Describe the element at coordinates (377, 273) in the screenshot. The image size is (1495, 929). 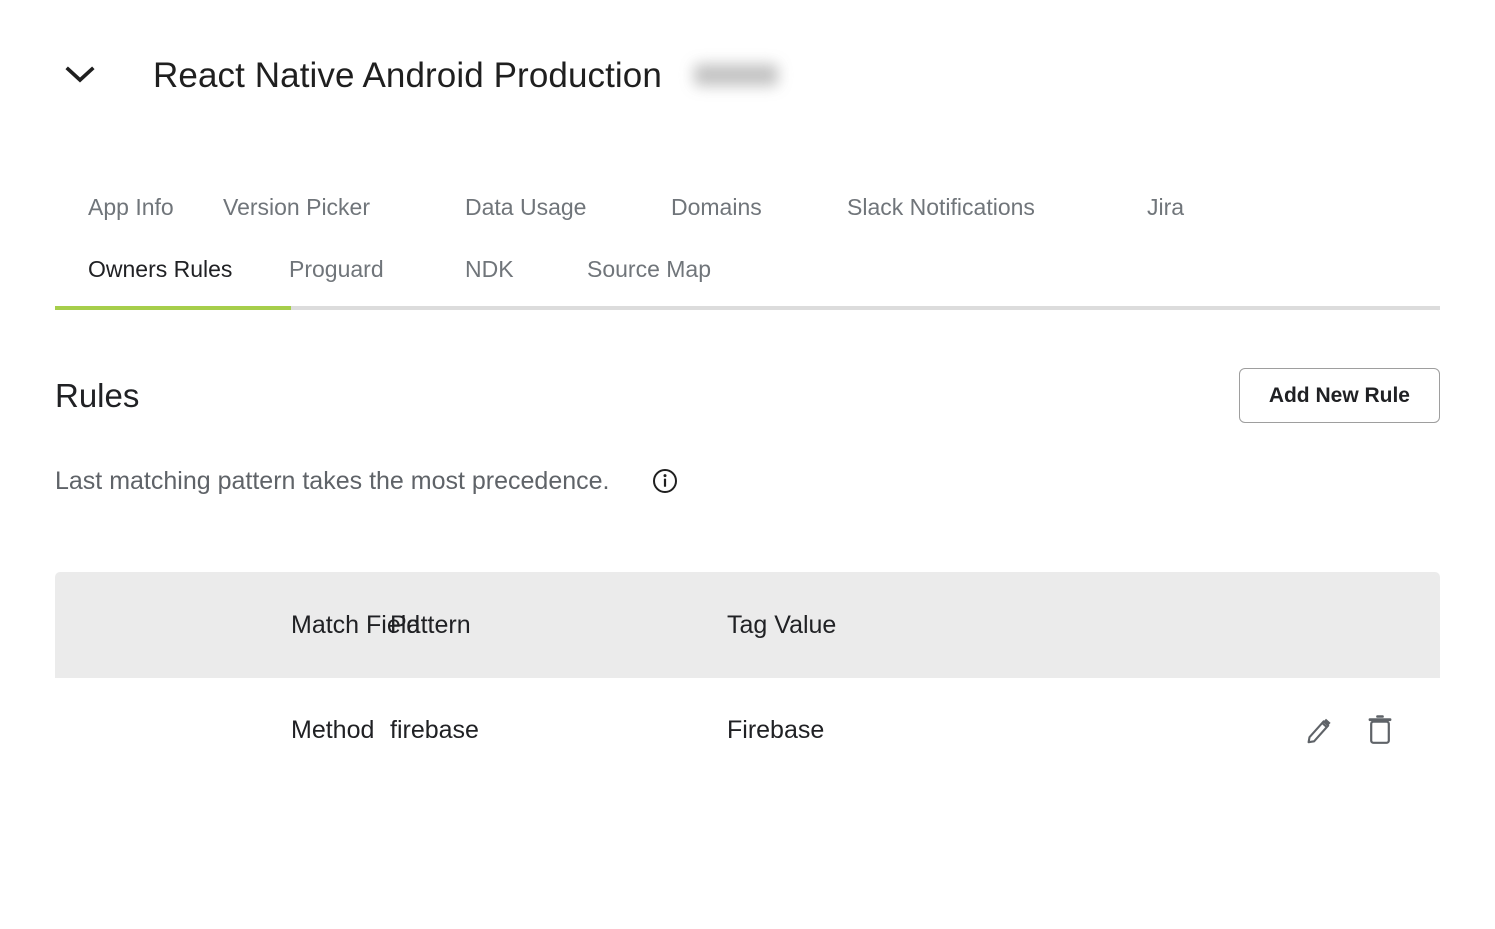
I see `tab-proguard: Proguard` at that location.